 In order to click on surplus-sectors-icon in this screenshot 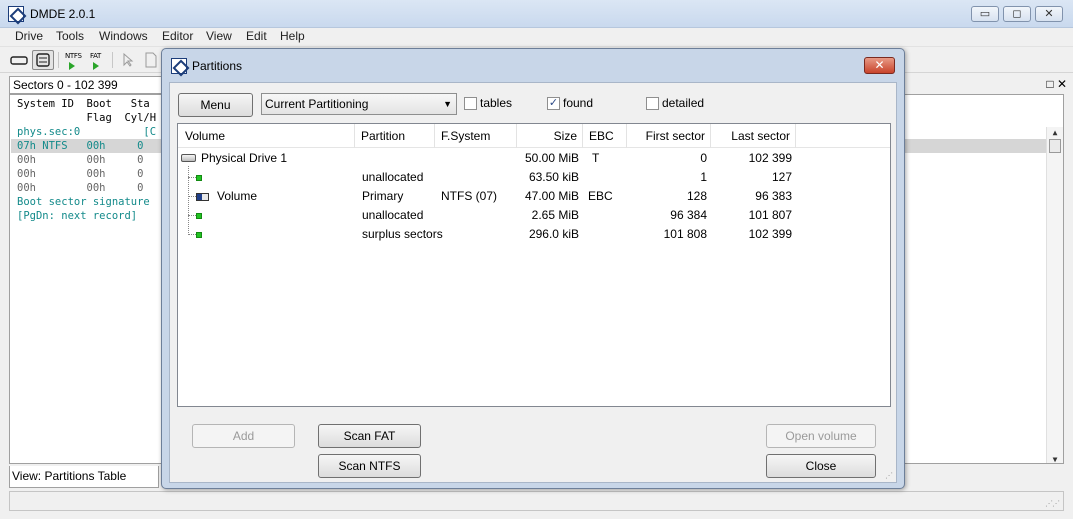, I will do `click(199, 235)`.